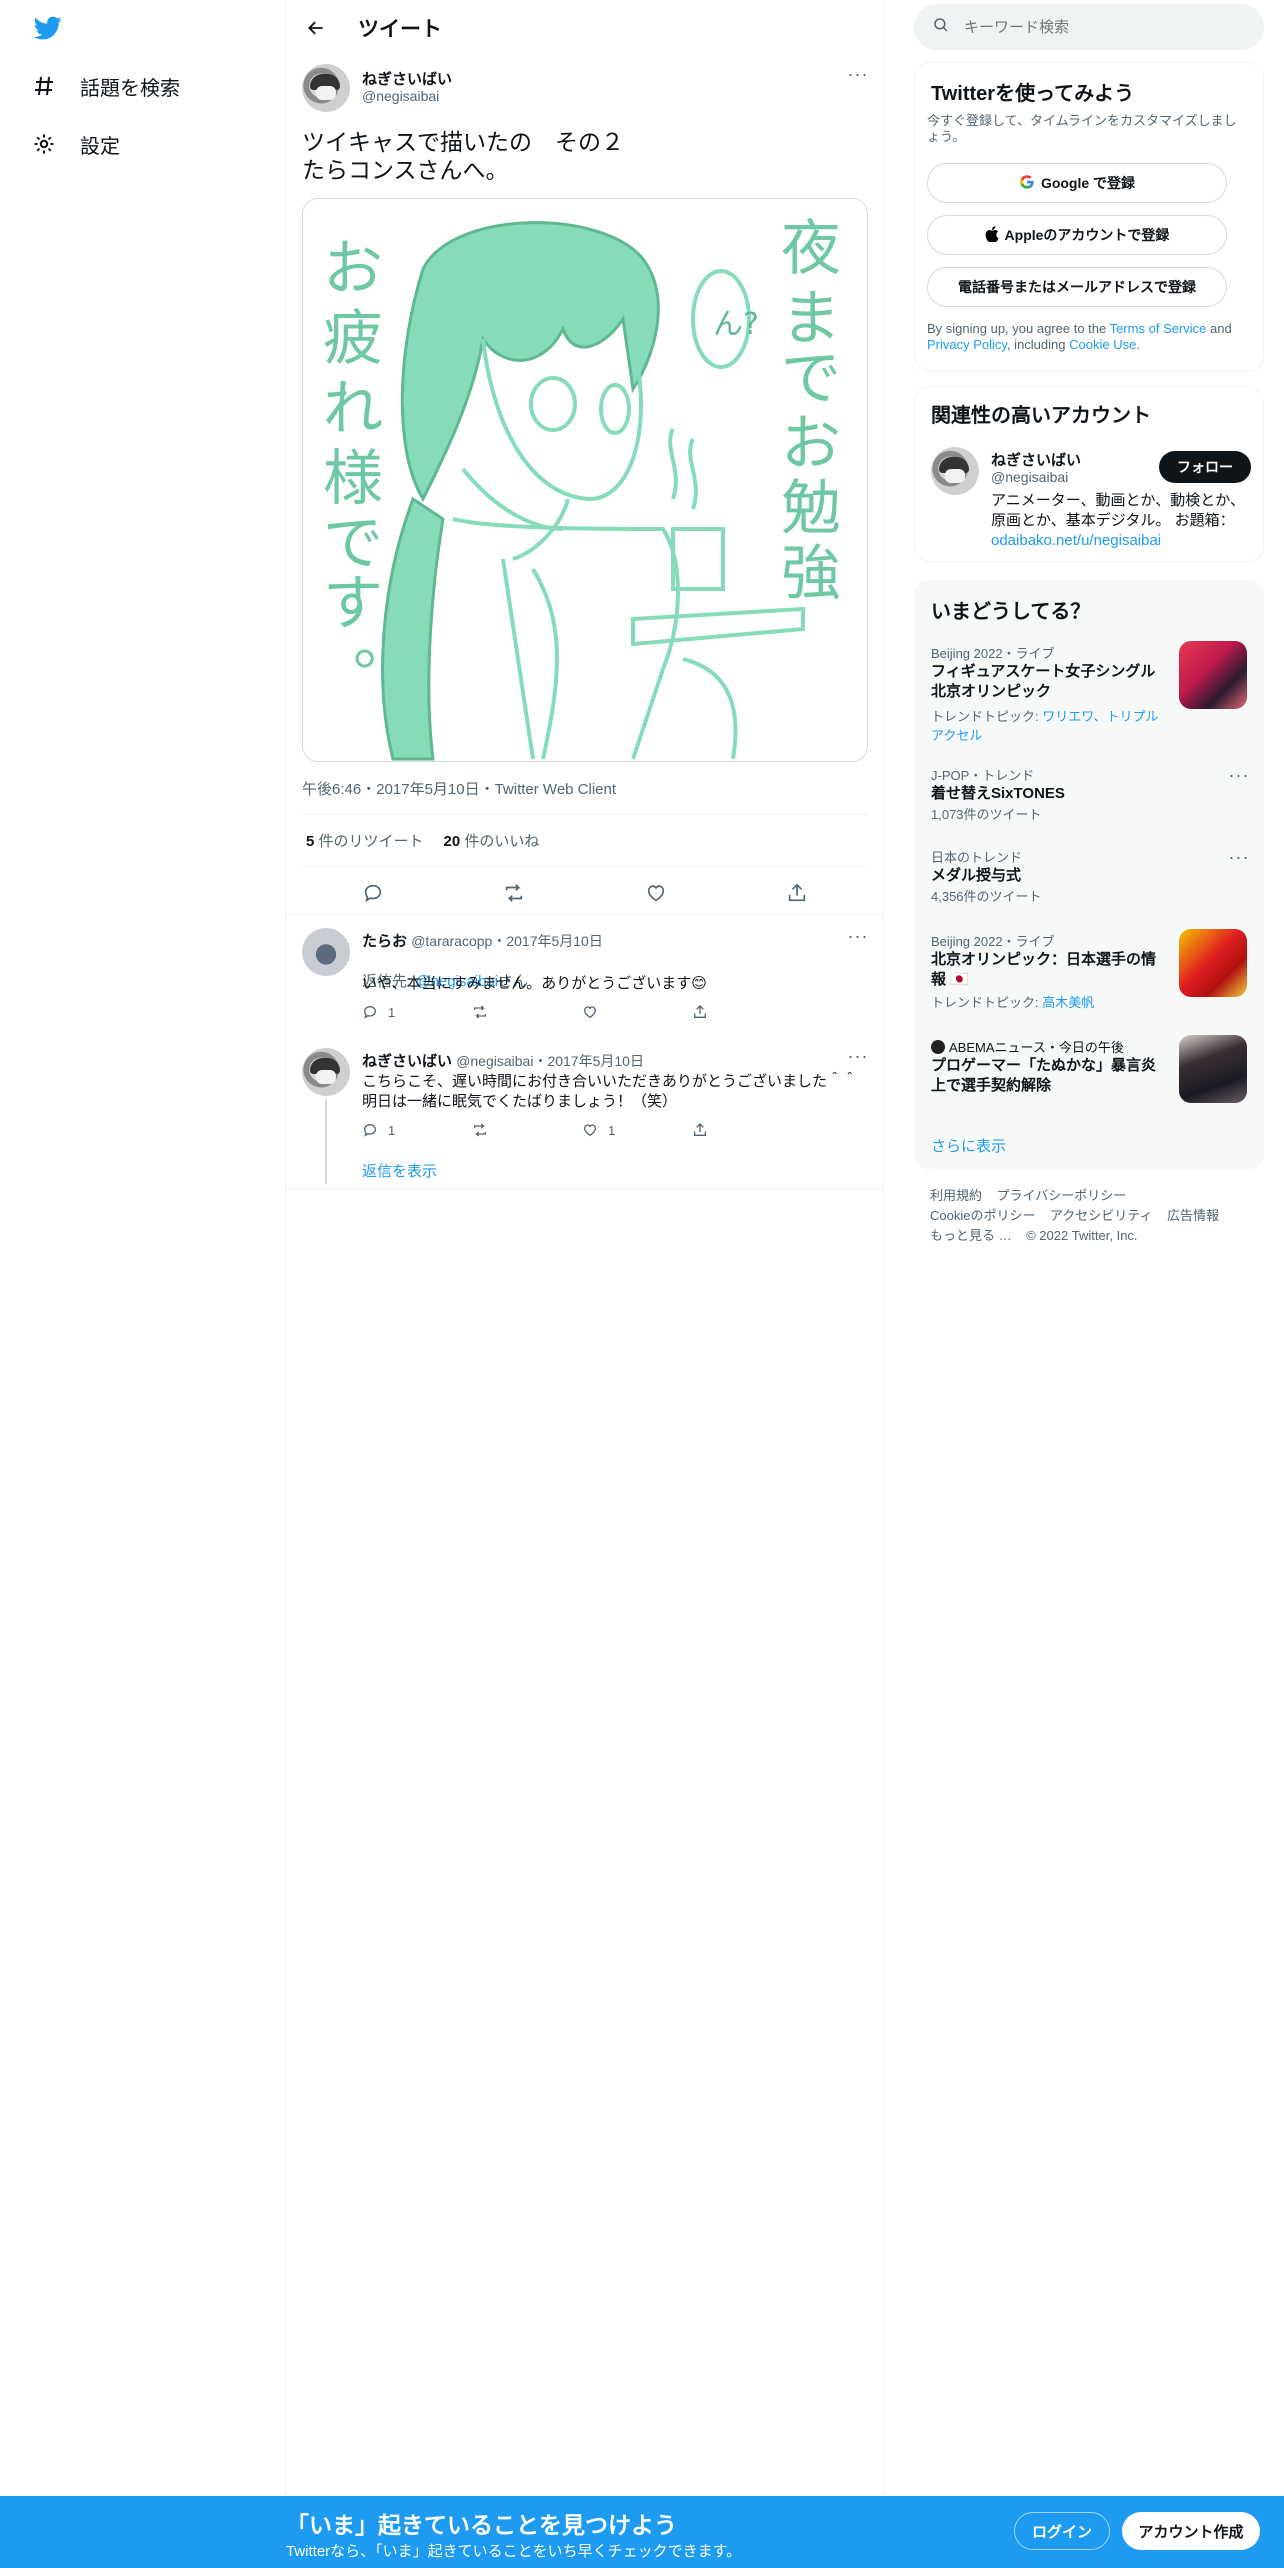 The image size is (1284, 2568). What do you see at coordinates (811, 379) in the screenshot?
I see `image-char: で` at bounding box center [811, 379].